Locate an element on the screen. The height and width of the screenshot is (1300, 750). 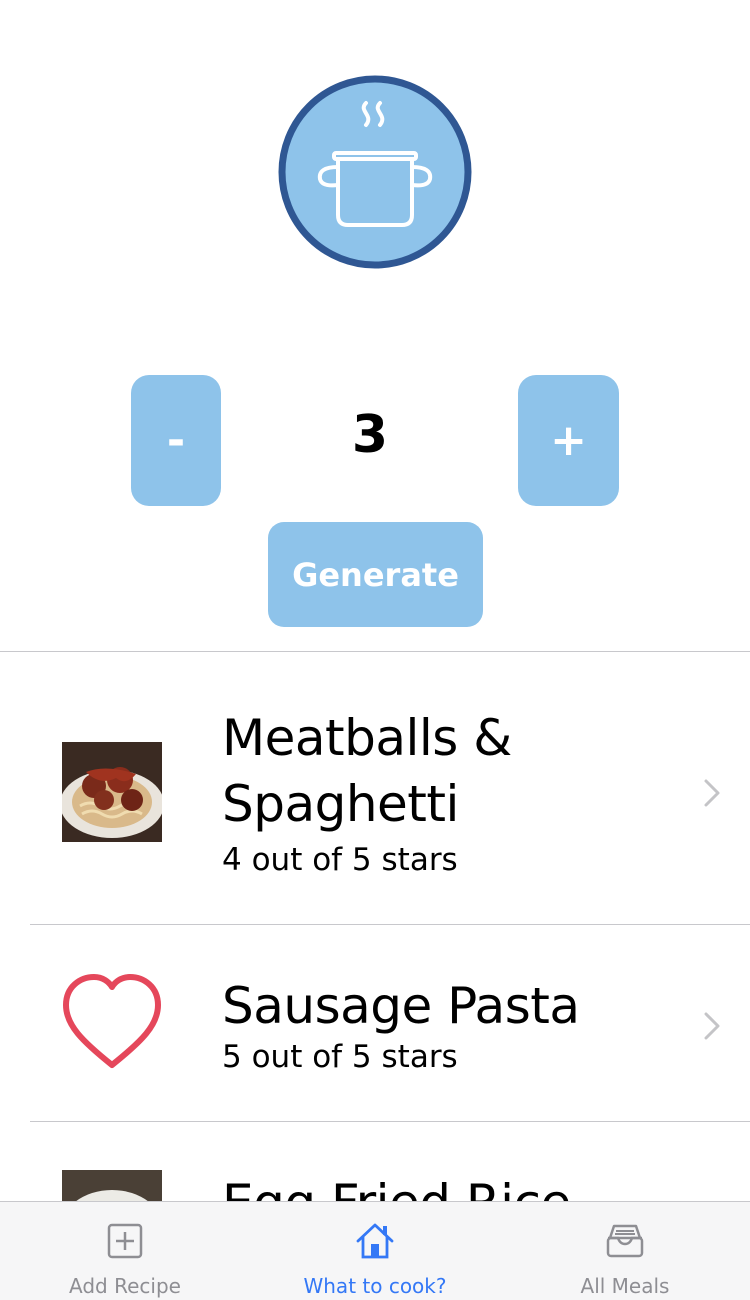
decrement-button: - is located at coordinates (176, 440).